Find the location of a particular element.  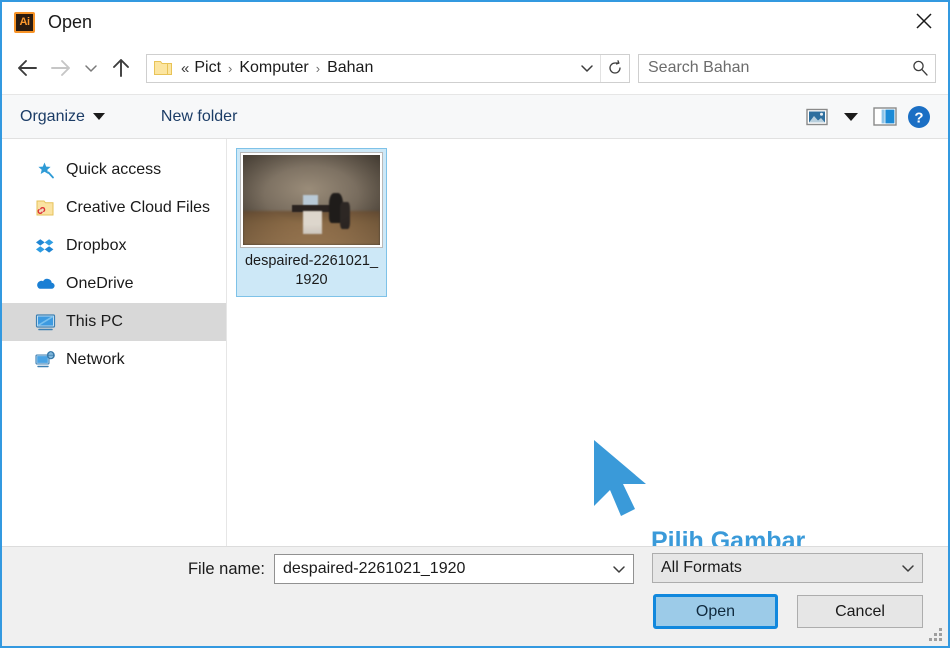

preview-pane-icon is located at coordinates (885, 117).